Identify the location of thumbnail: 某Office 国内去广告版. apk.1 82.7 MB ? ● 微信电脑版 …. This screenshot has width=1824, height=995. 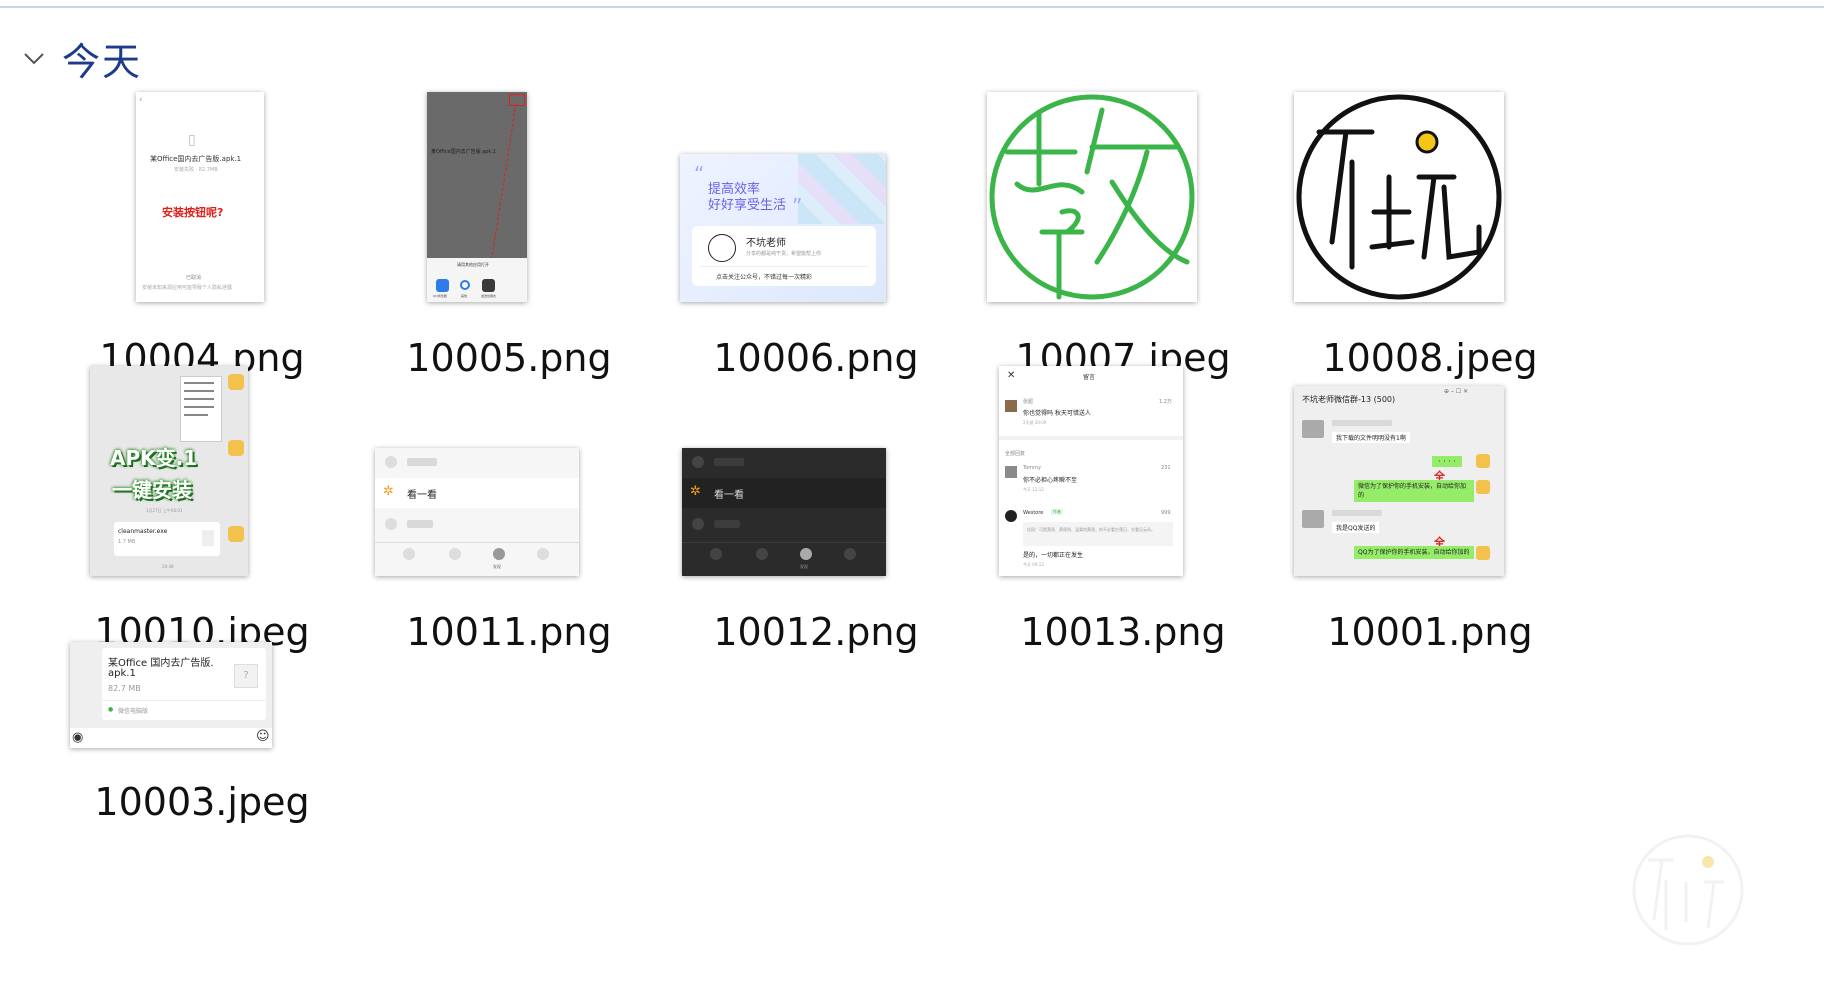
(171, 695).